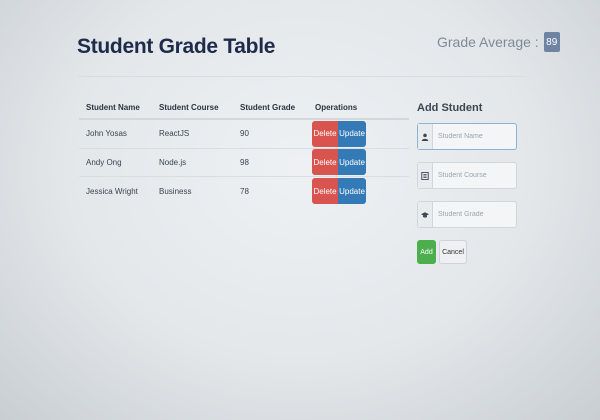 The height and width of the screenshot is (420, 600). Describe the element at coordinates (453, 252) in the screenshot. I see `cancel-button: Cancel` at that location.